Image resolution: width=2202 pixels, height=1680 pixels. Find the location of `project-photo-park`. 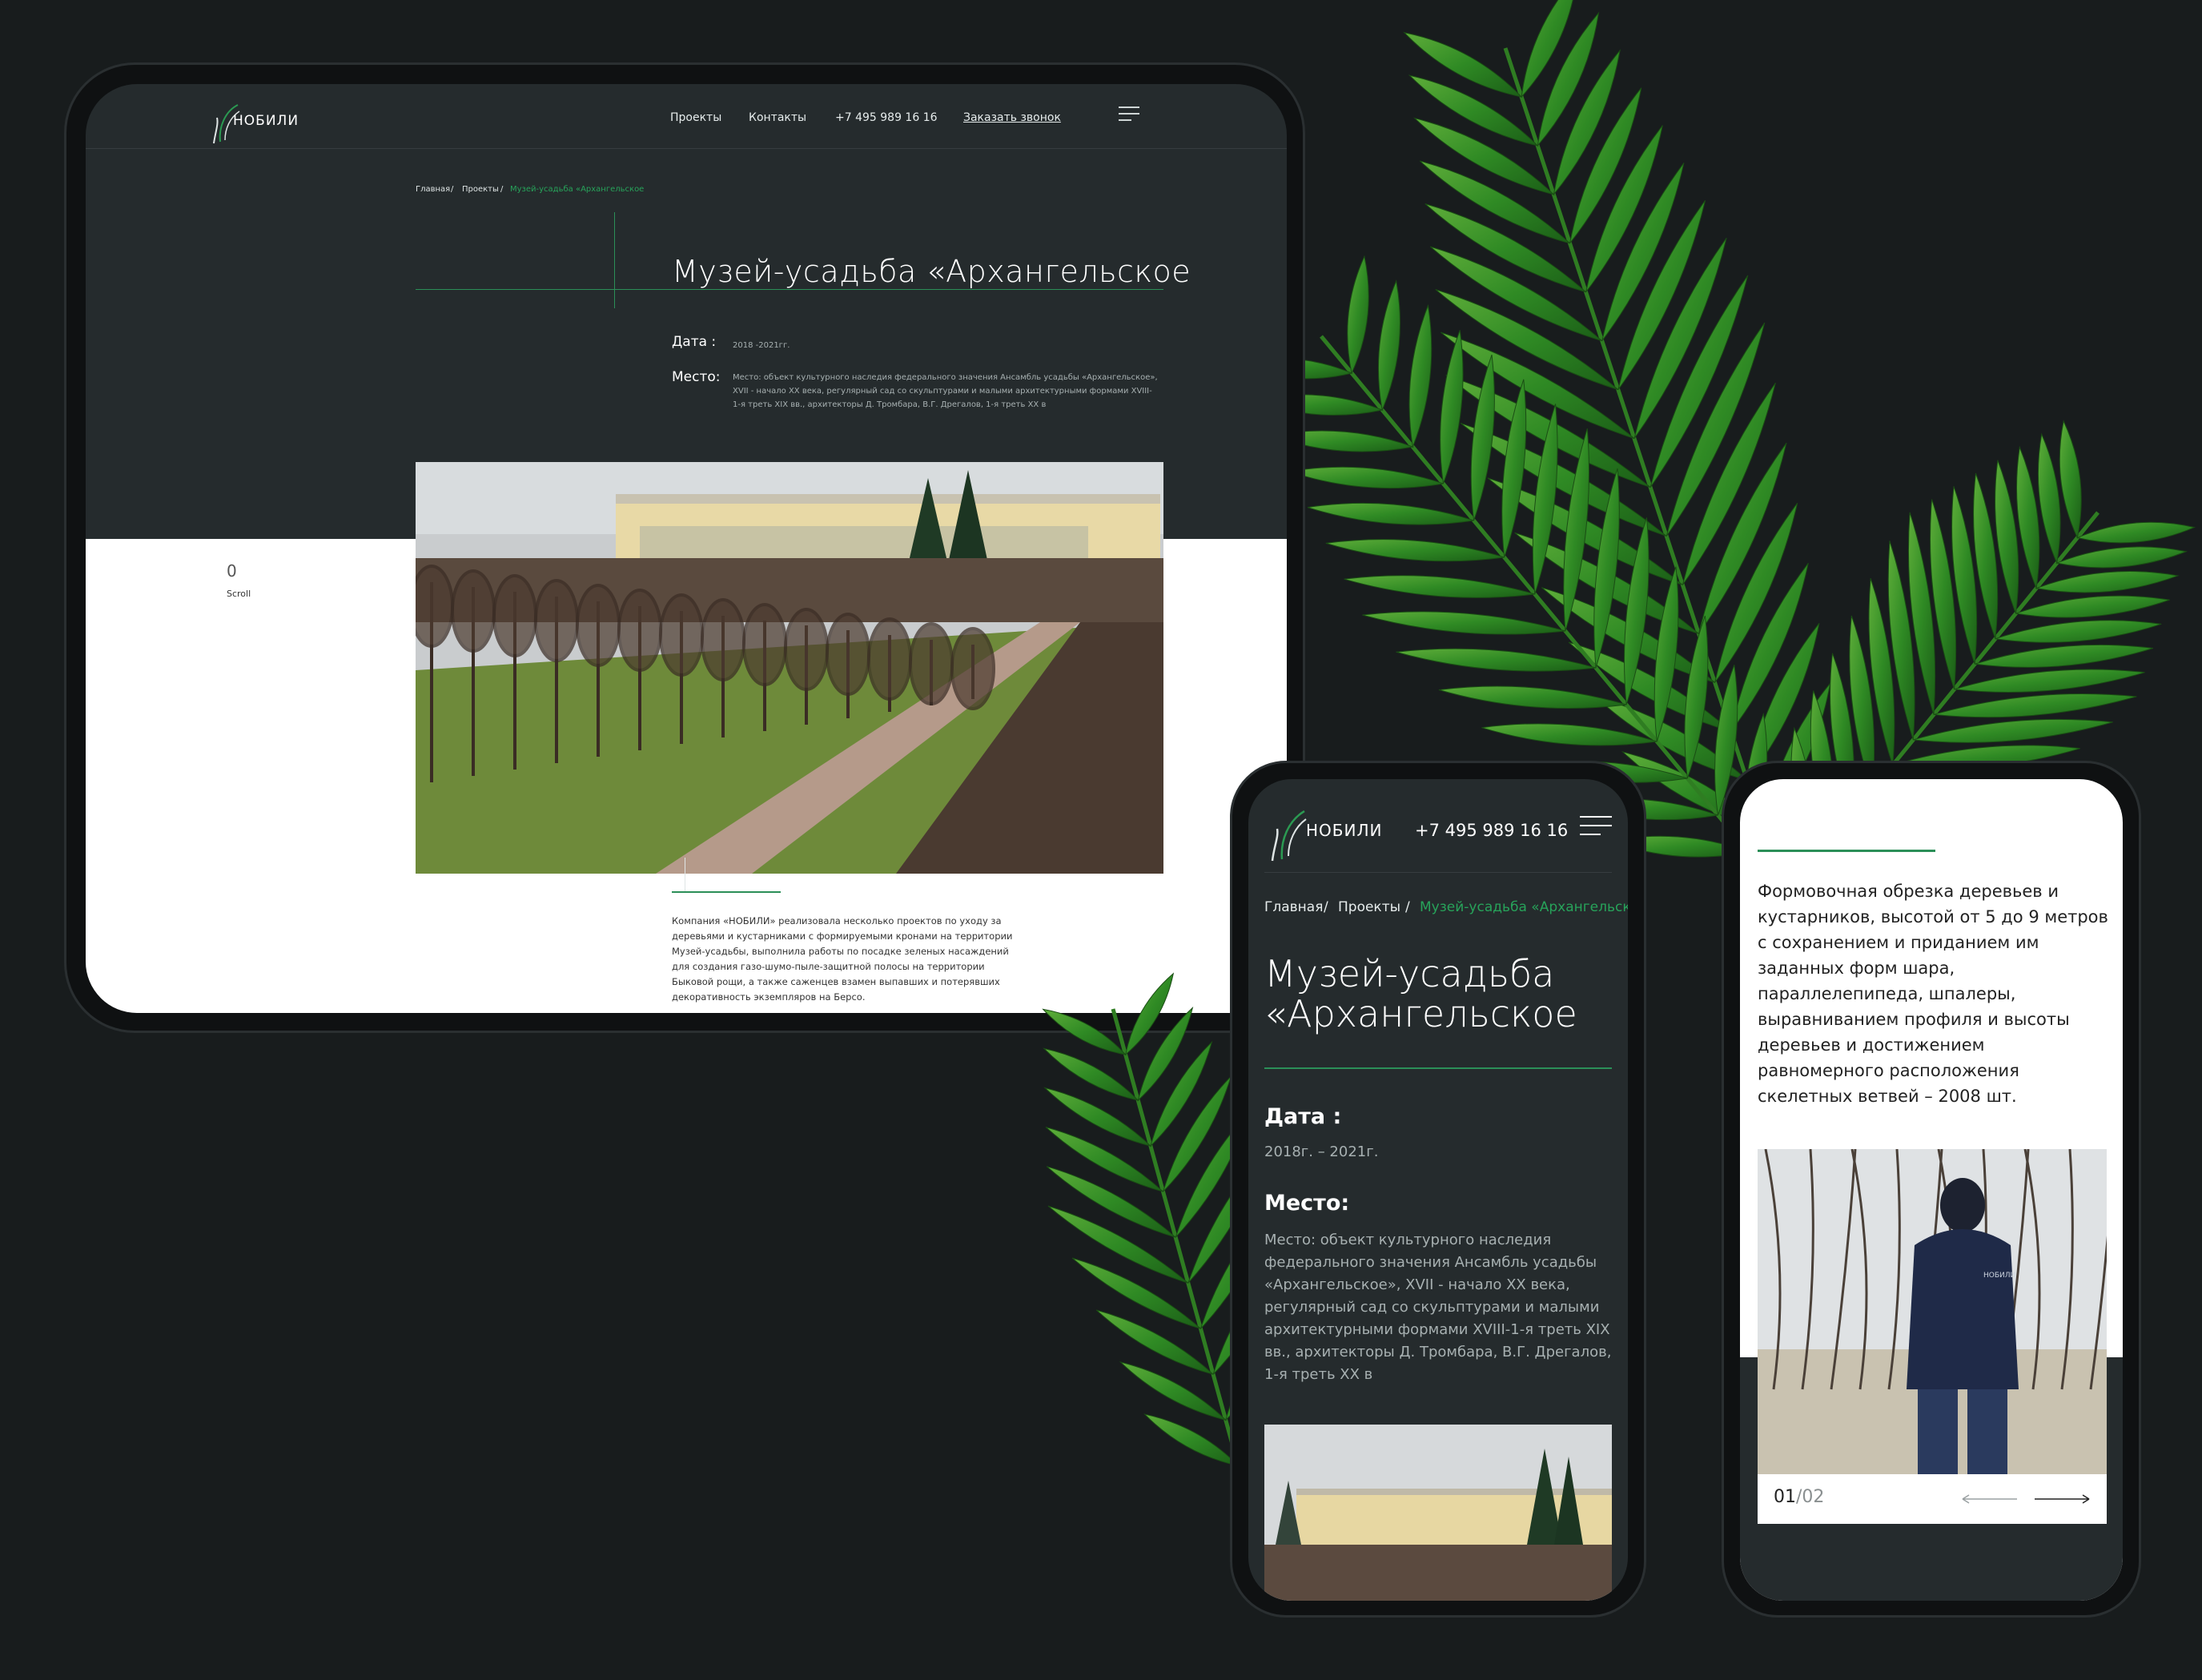

project-photo-park is located at coordinates (789, 668).